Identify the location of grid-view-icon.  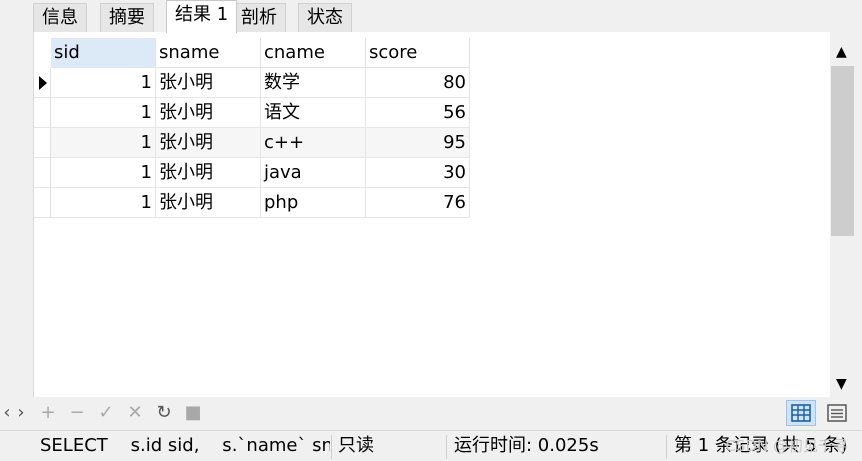
(801, 413).